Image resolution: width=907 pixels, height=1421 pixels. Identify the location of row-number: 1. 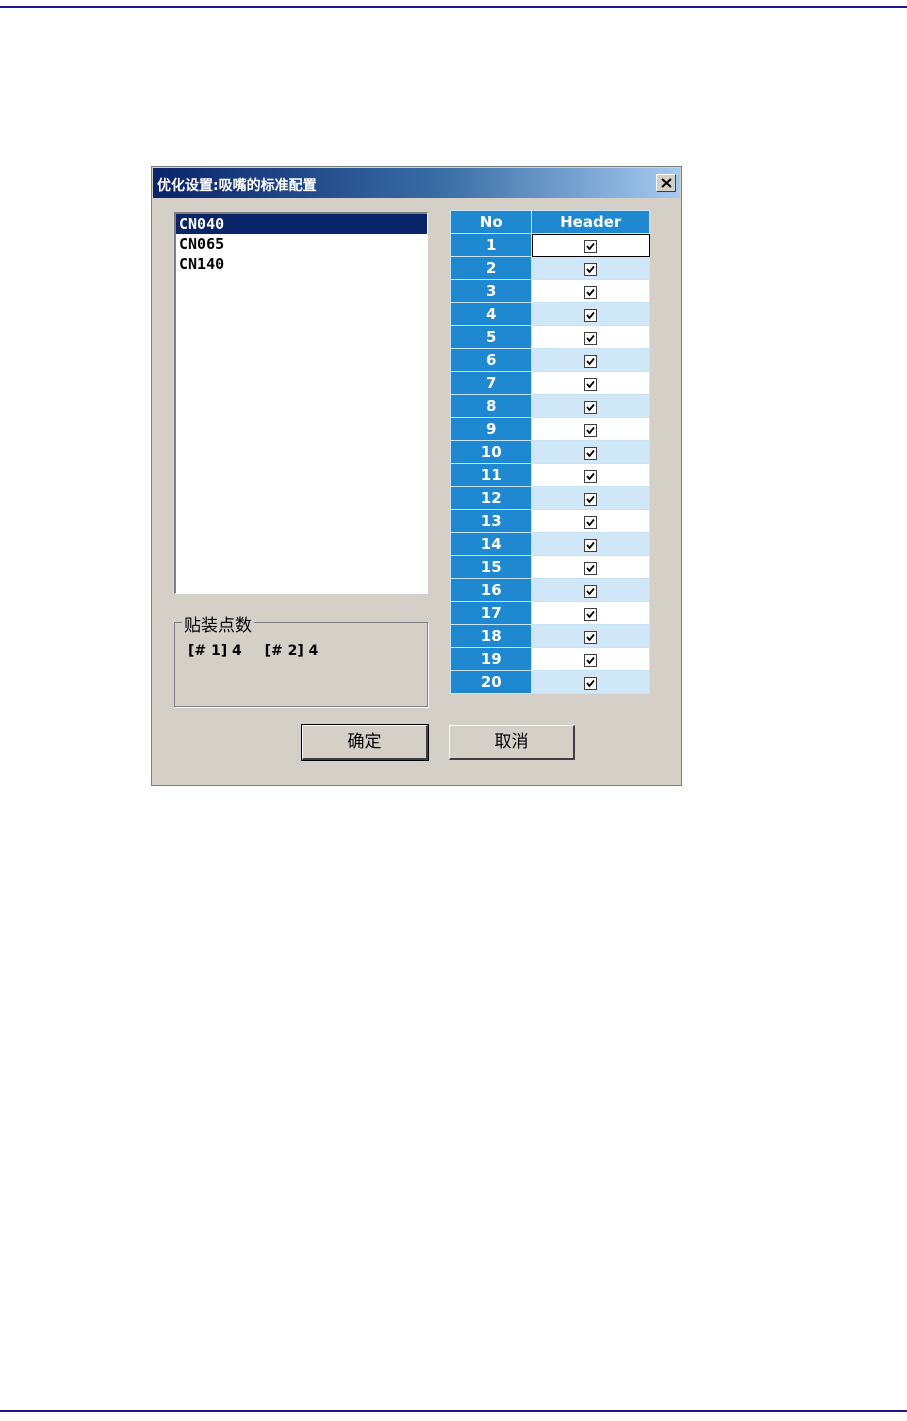
(491, 245).